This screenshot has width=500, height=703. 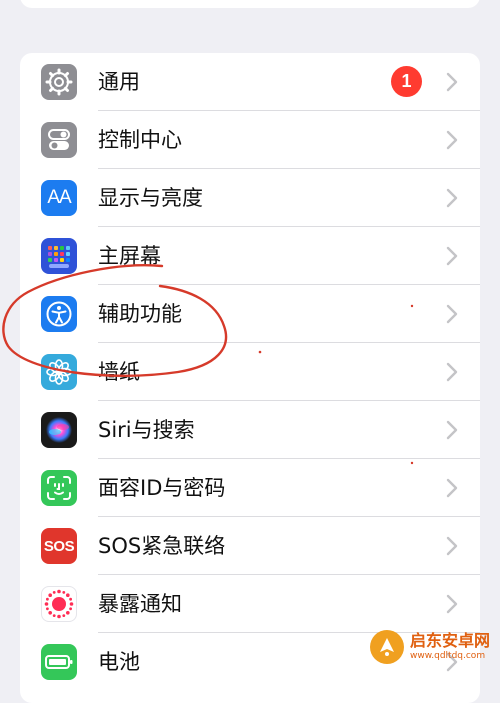 I want to click on settings-row-display-brightness: AA 显示与亮度, so click(x=250, y=198).